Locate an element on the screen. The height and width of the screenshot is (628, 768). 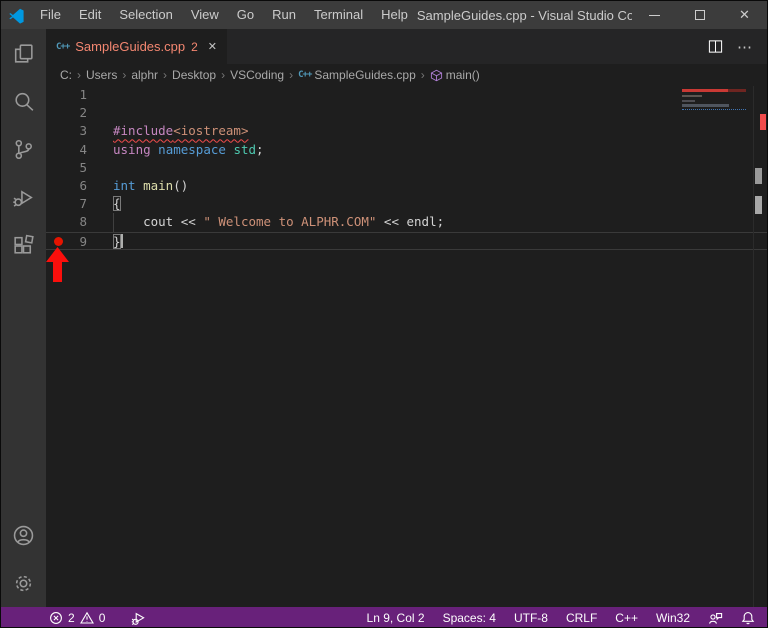
menu-edit: Edit is located at coordinates (90, 15).